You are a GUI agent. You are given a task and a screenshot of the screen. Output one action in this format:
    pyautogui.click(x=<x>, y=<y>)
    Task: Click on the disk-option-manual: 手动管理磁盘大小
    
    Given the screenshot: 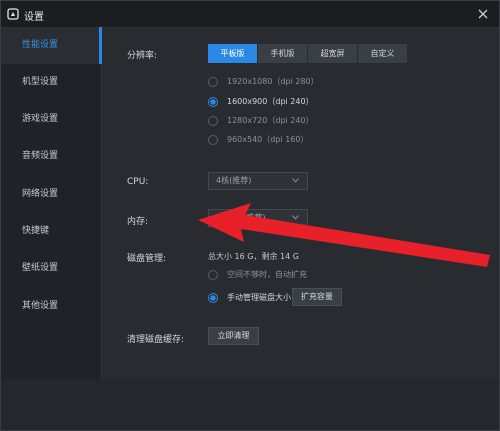 What is the action you would take?
    pyautogui.click(x=249, y=297)
    